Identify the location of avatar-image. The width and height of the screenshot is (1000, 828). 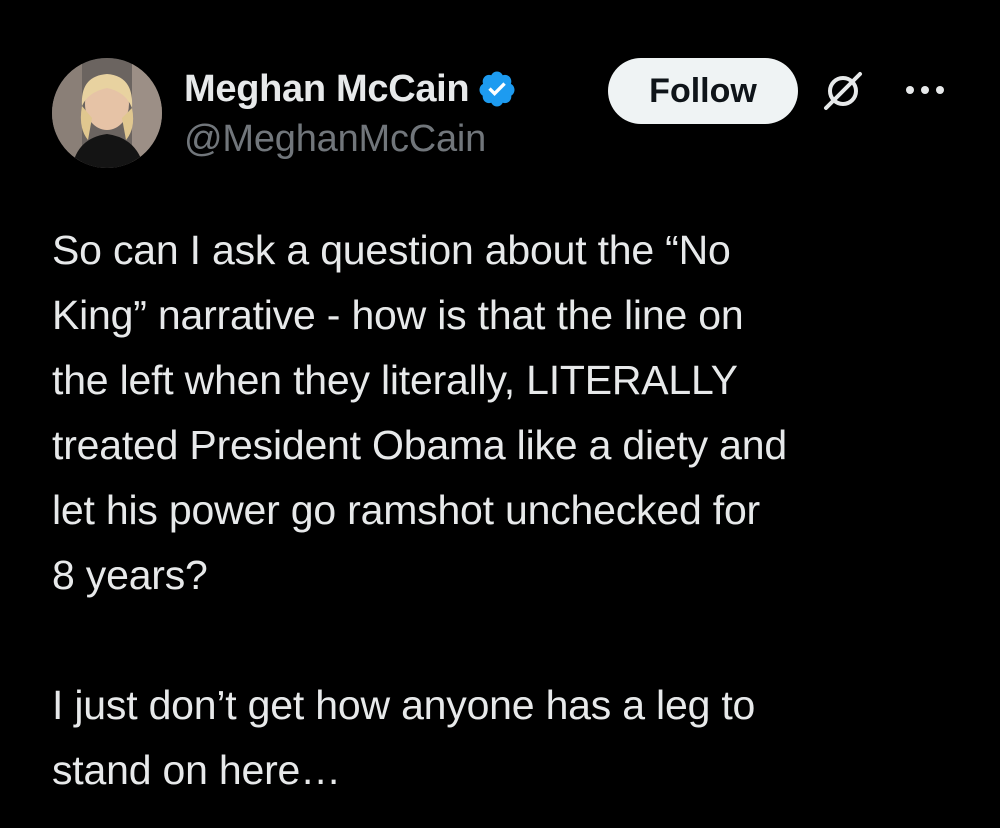
(107, 113).